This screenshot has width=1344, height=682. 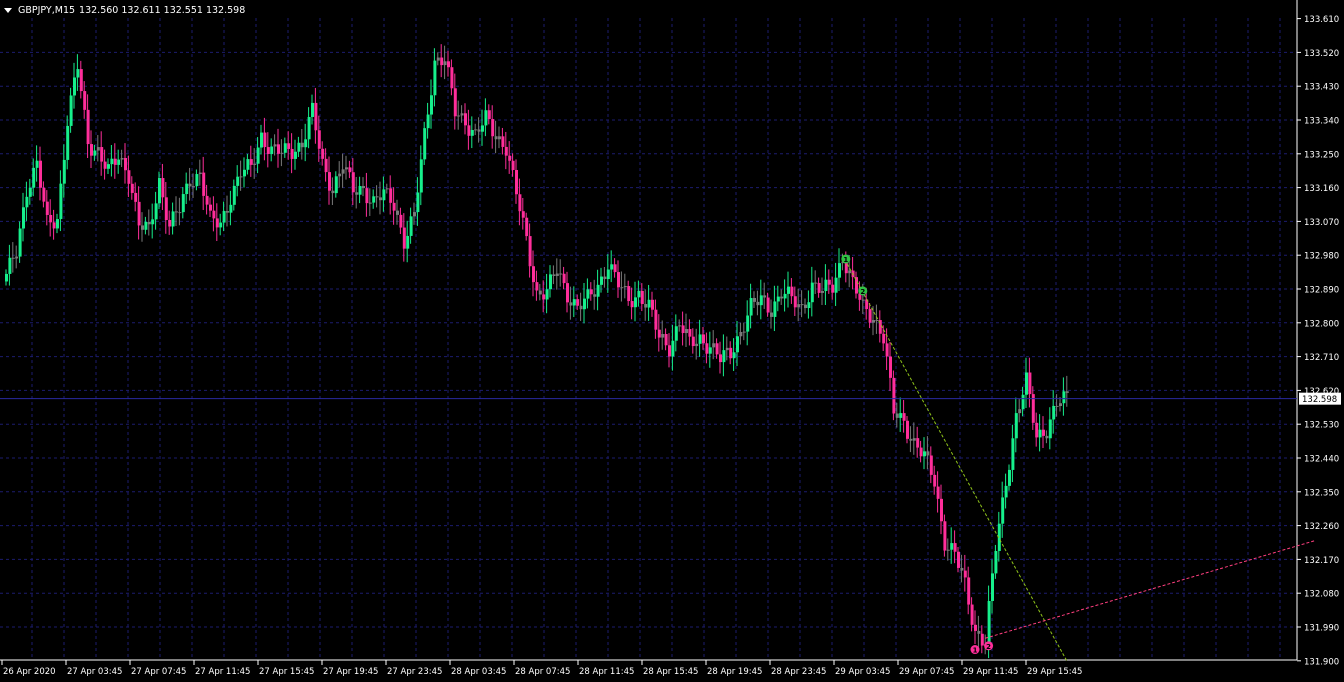 I want to click on x-tick-label: 28 Apr 15:45, so click(x=670, y=672).